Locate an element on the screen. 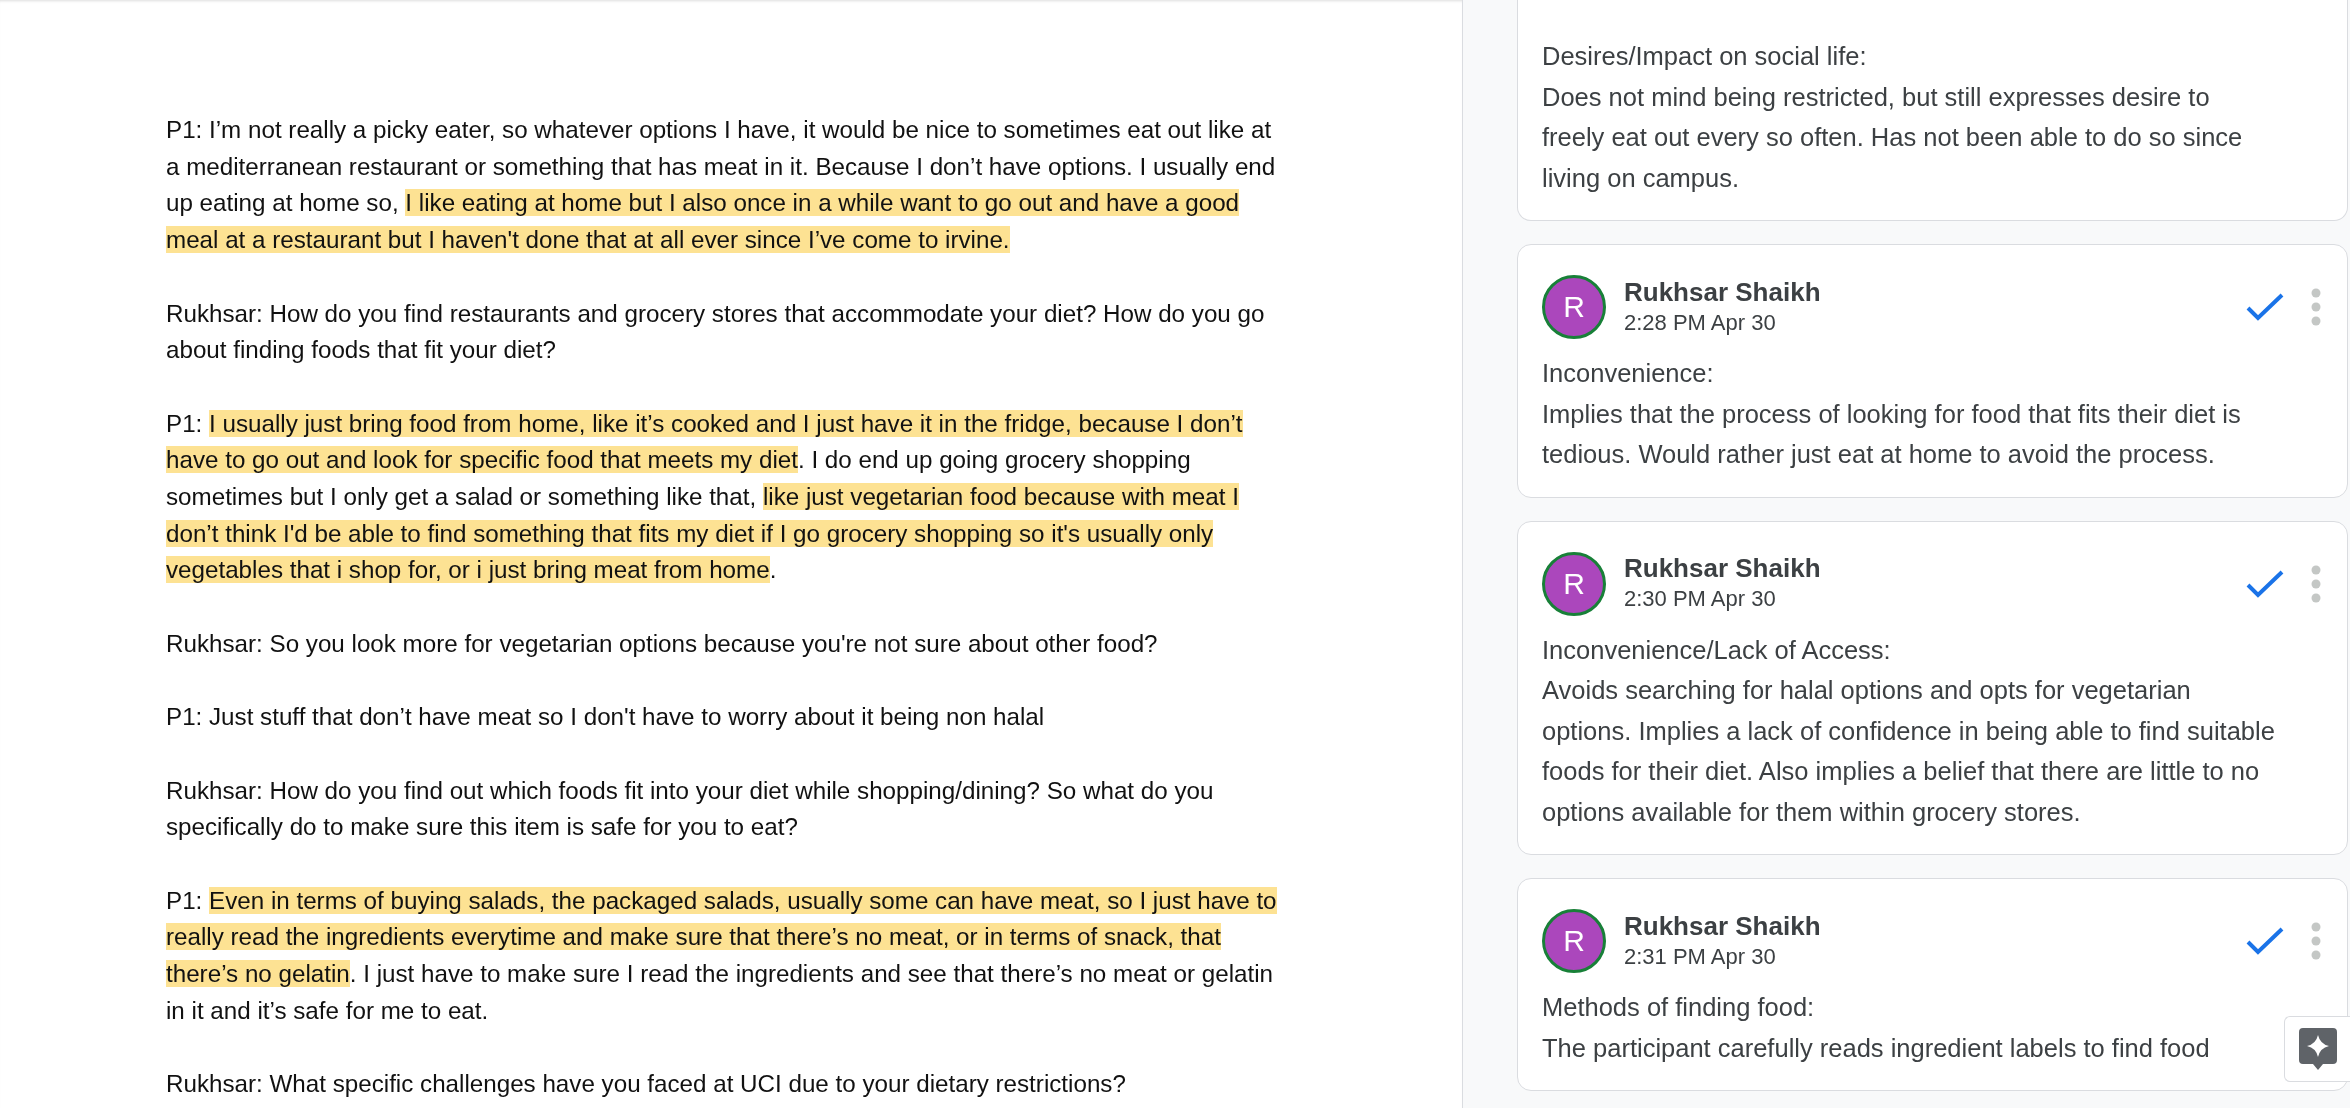 The image size is (2350, 1108). comment-text: Avoids searching for halal options and opts for vegetarian options. Implies a lack of confidence in being able to find suitable foods for their diet. Also implies a belief that there are little to no options available for them within grocery stores. is located at coordinates (1909, 751).